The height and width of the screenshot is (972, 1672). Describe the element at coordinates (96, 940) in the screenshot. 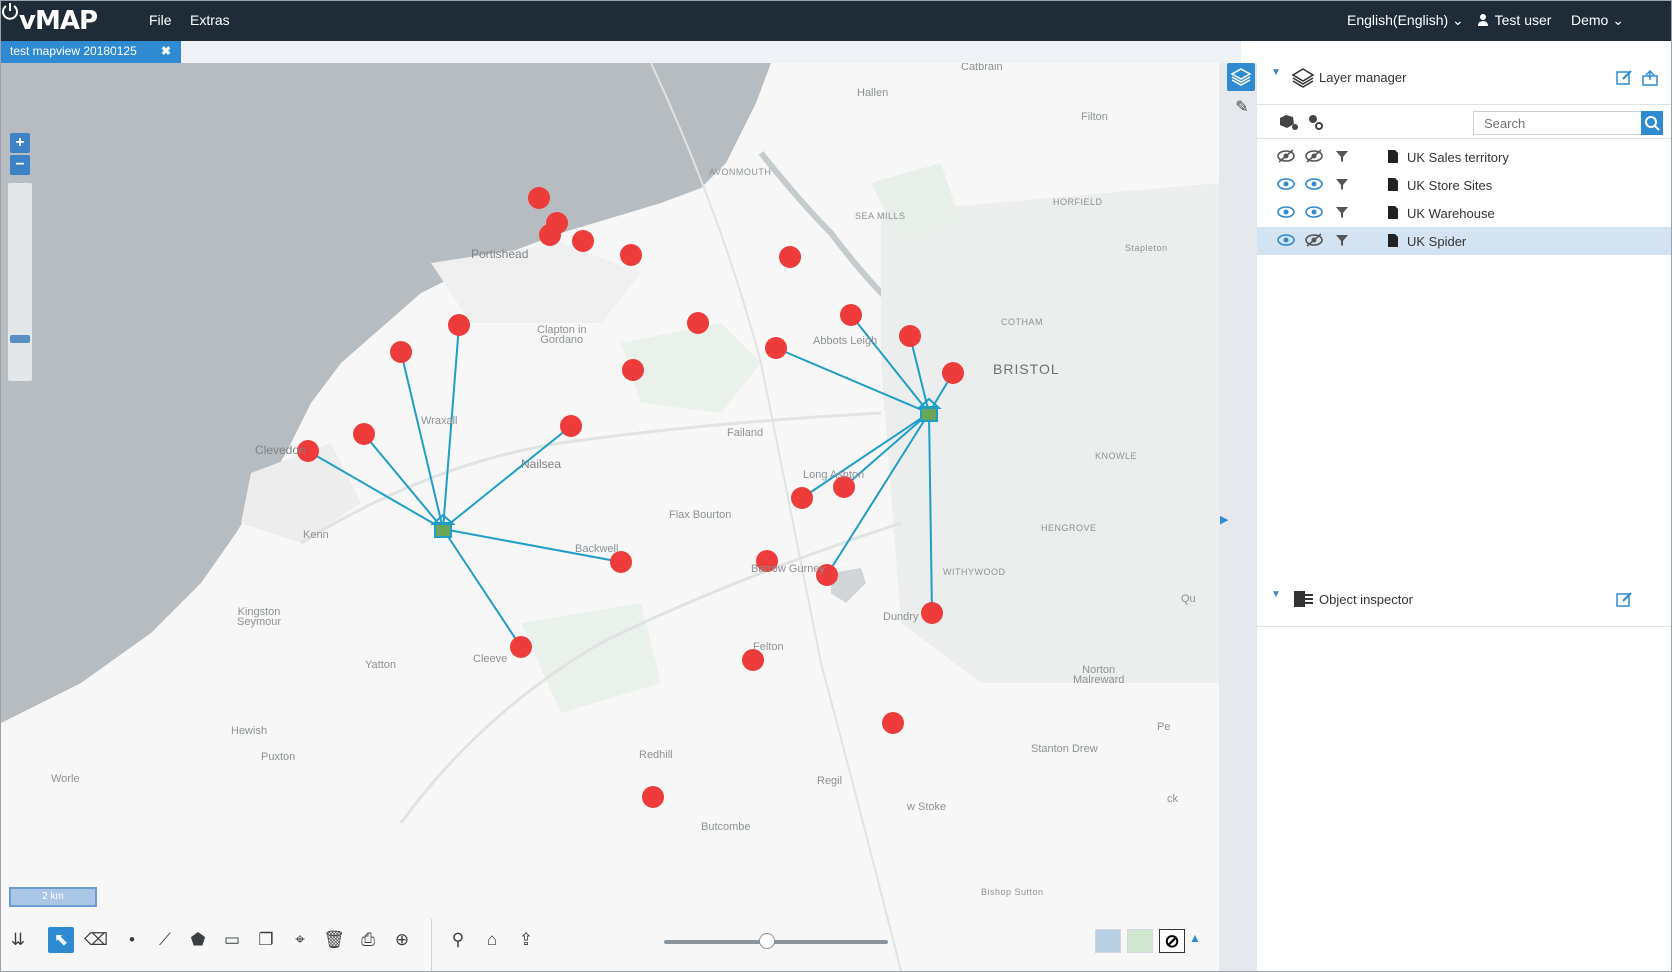

I see `eraser-icon: ⌫` at that location.